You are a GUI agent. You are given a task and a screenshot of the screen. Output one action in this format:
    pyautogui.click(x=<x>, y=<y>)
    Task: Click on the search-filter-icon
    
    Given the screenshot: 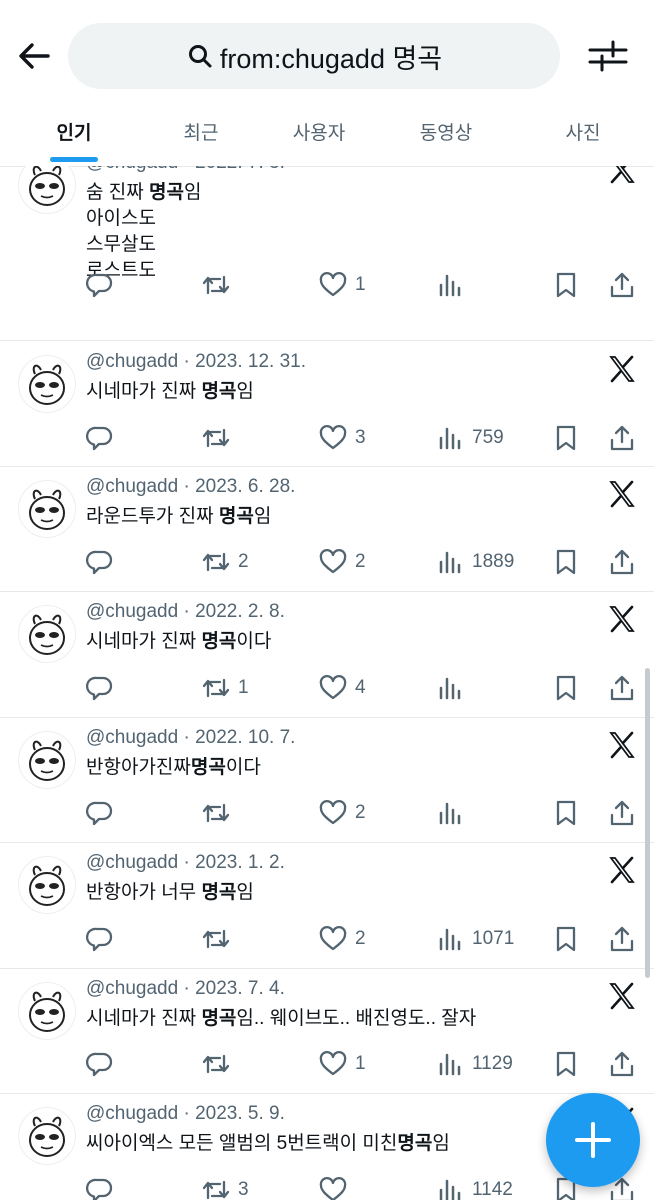 What is the action you would take?
    pyautogui.click(x=608, y=56)
    